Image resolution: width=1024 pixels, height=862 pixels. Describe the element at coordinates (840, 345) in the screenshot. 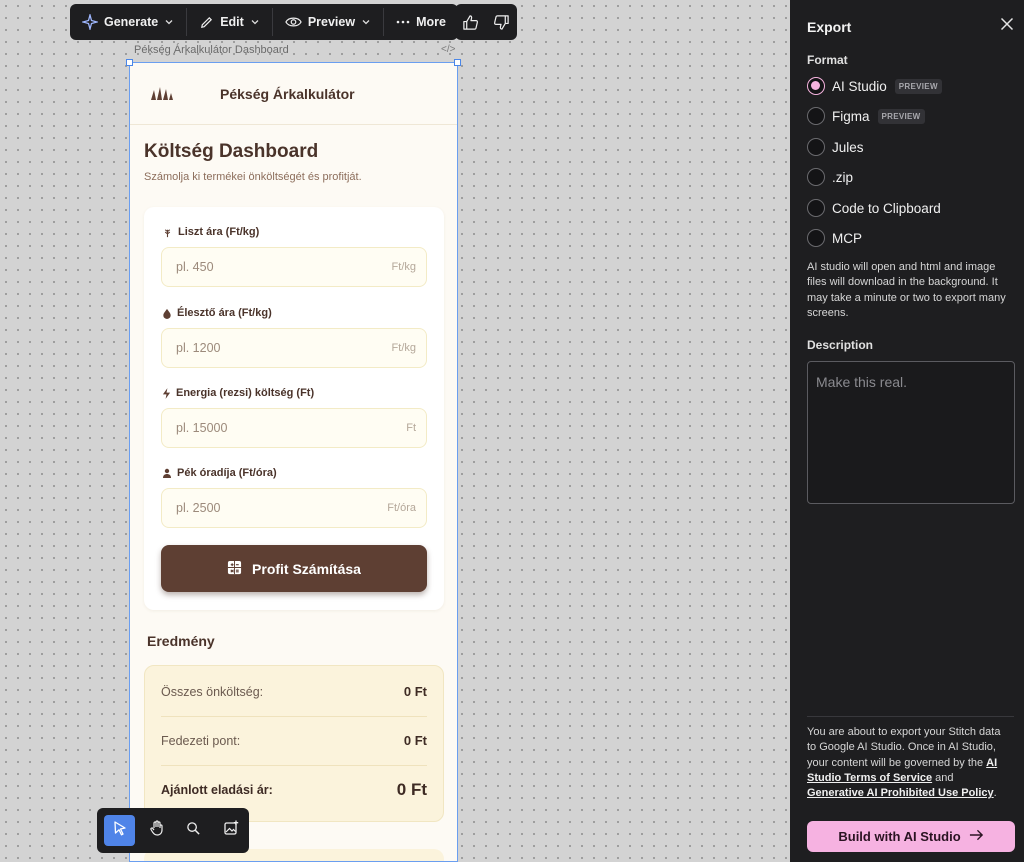

I see `description-label: Description` at that location.